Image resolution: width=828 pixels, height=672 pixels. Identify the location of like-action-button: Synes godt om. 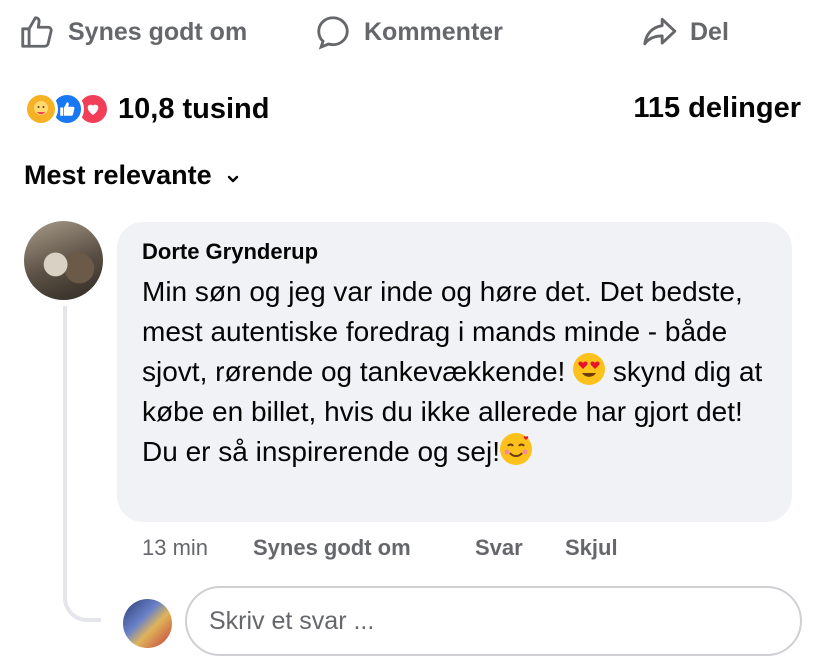
(132, 32).